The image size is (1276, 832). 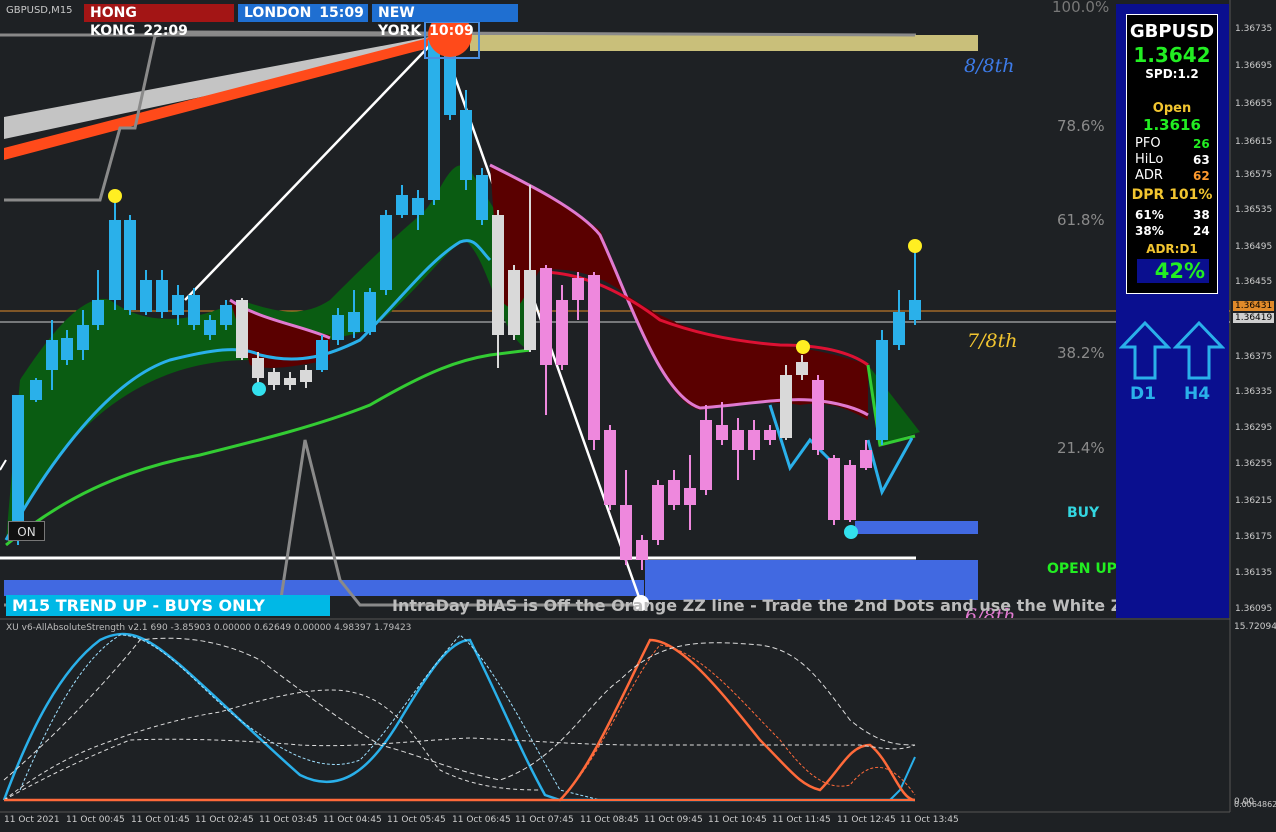 What do you see at coordinates (544, 820) in the screenshot?
I see `time-axis-label: 11 Oct 07:45` at bounding box center [544, 820].